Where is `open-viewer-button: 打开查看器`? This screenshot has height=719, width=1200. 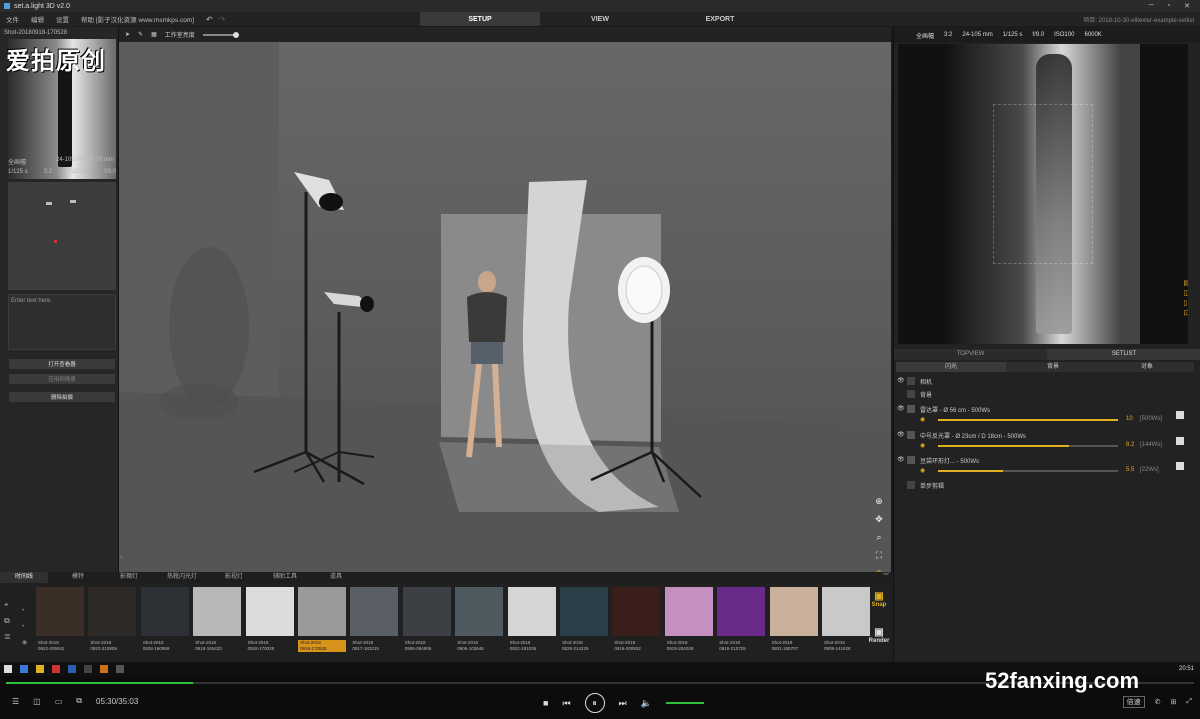 open-viewer-button: 打开查看器 is located at coordinates (62, 364).